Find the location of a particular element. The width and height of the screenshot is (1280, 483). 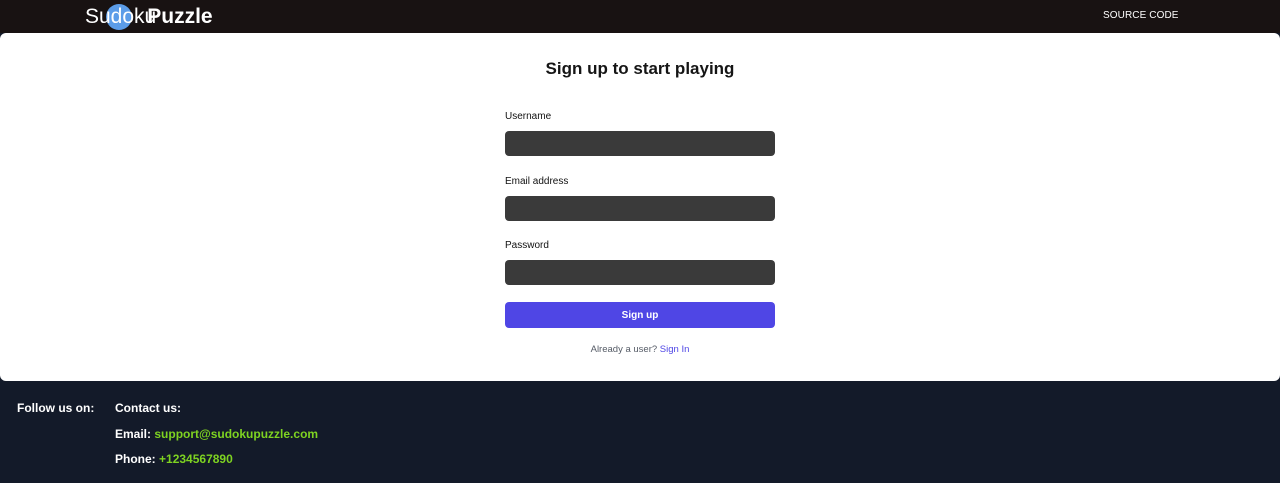

footer-email-row: Email: support@sudokupuzzle.com is located at coordinates (216, 434).